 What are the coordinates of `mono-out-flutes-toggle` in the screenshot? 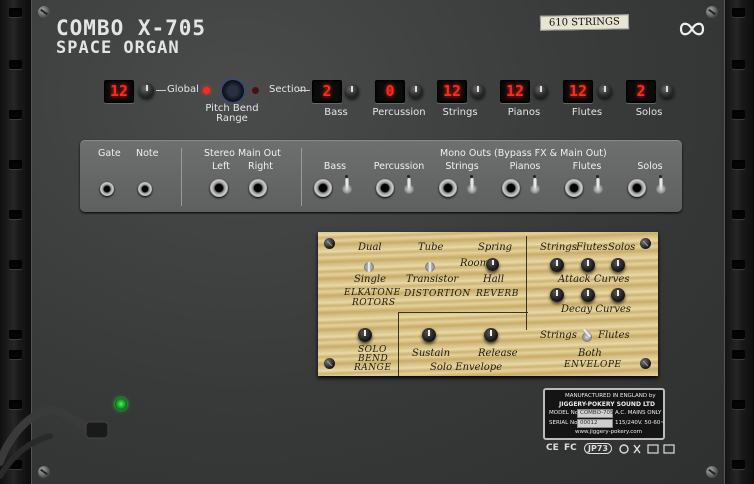 It's located at (598, 188).